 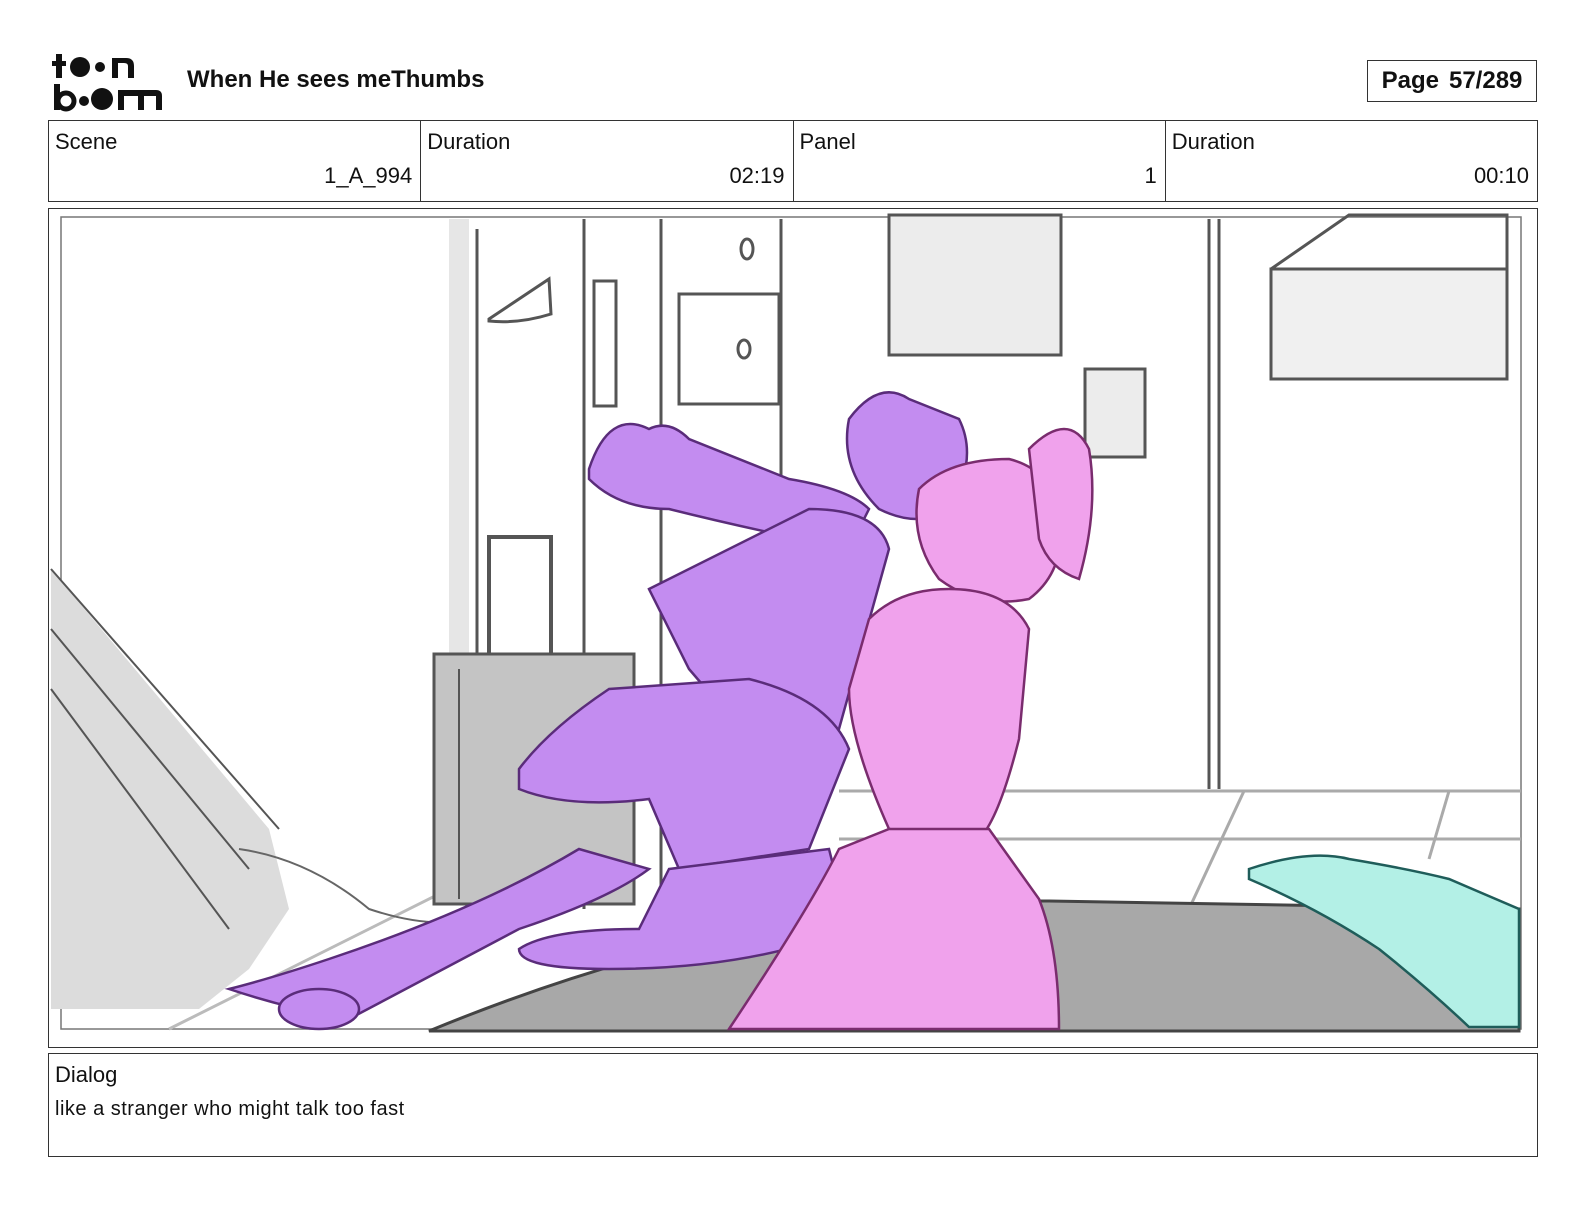 I want to click on dialog-text: like a stranger who might talk too fast, so click(x=230, y=1109).